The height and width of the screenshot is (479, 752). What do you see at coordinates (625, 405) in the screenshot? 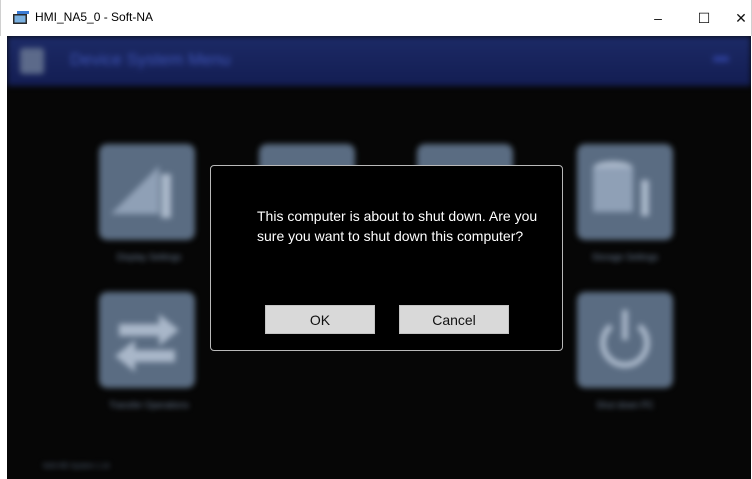
I see `tile-label: Shut down PC` at bounding box center [625, 405].